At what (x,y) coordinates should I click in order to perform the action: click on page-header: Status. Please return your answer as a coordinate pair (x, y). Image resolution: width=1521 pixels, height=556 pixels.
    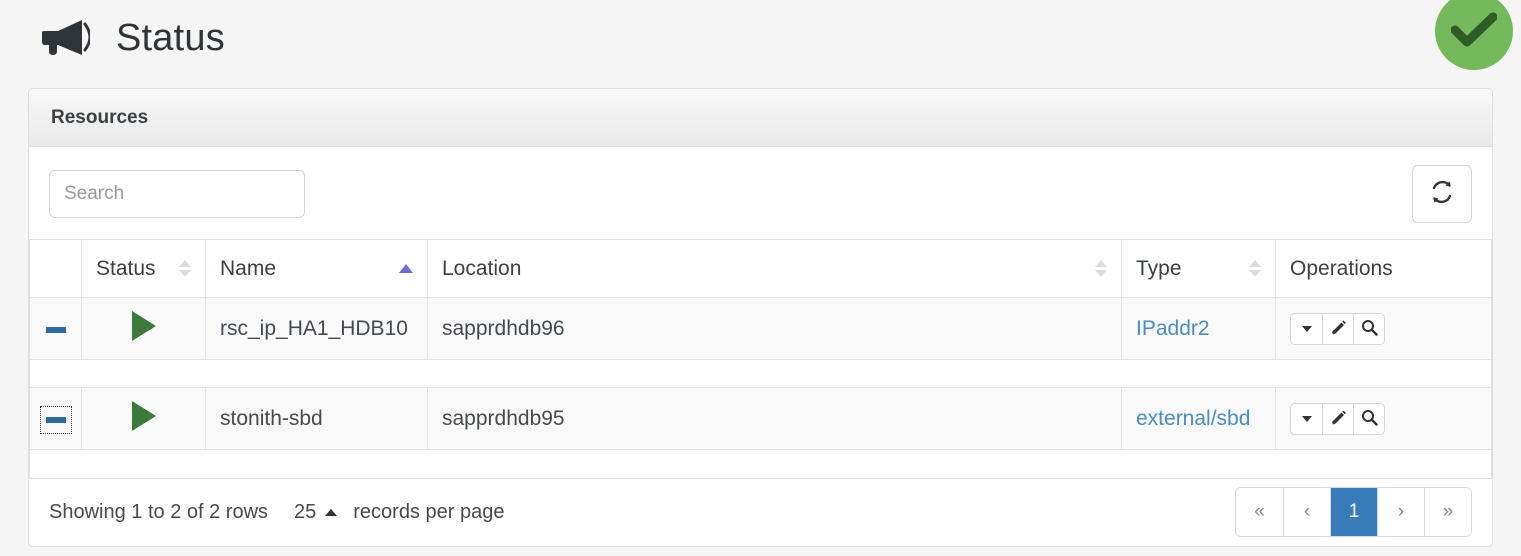
    Looking at the image, I should click on (760, 38).